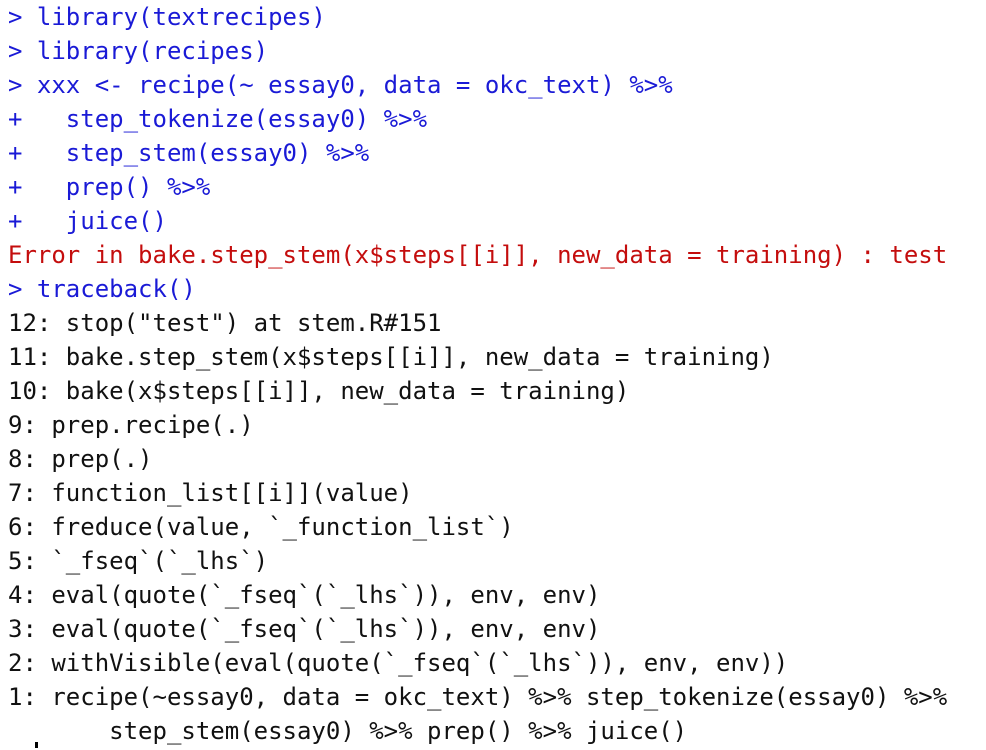 The width and height of the screenshot is (986, 750). What do you see at coordinates (102, 289) in the screenshot?
I see `console-input-line: > traceback()` at bounding box center [102, 289].